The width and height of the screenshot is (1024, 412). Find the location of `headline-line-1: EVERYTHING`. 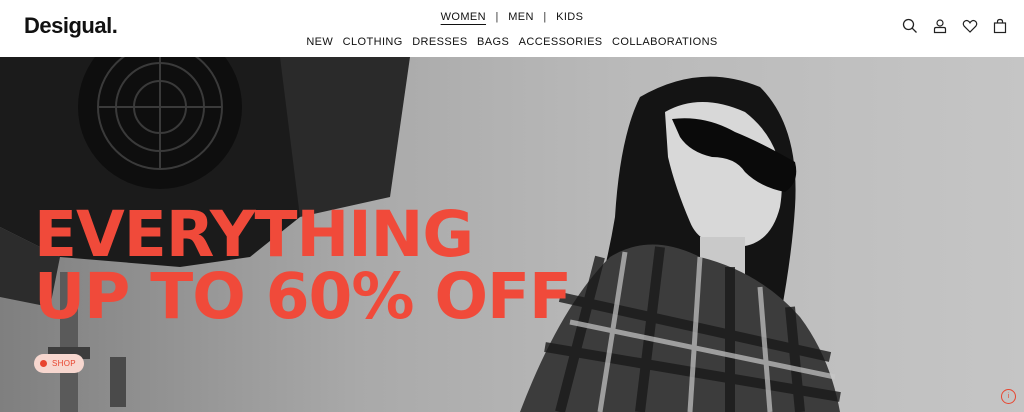

headline-line-1: EVERYTHING is located at coordinates (254, 234).